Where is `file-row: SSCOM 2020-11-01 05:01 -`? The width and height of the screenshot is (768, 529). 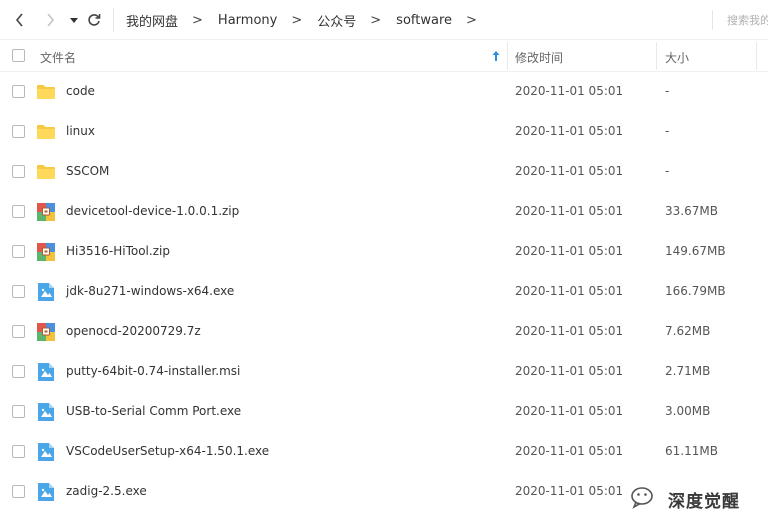 file-row: SSCOM 2020-11-01 05:01 - is located at coordinates (384, 172).